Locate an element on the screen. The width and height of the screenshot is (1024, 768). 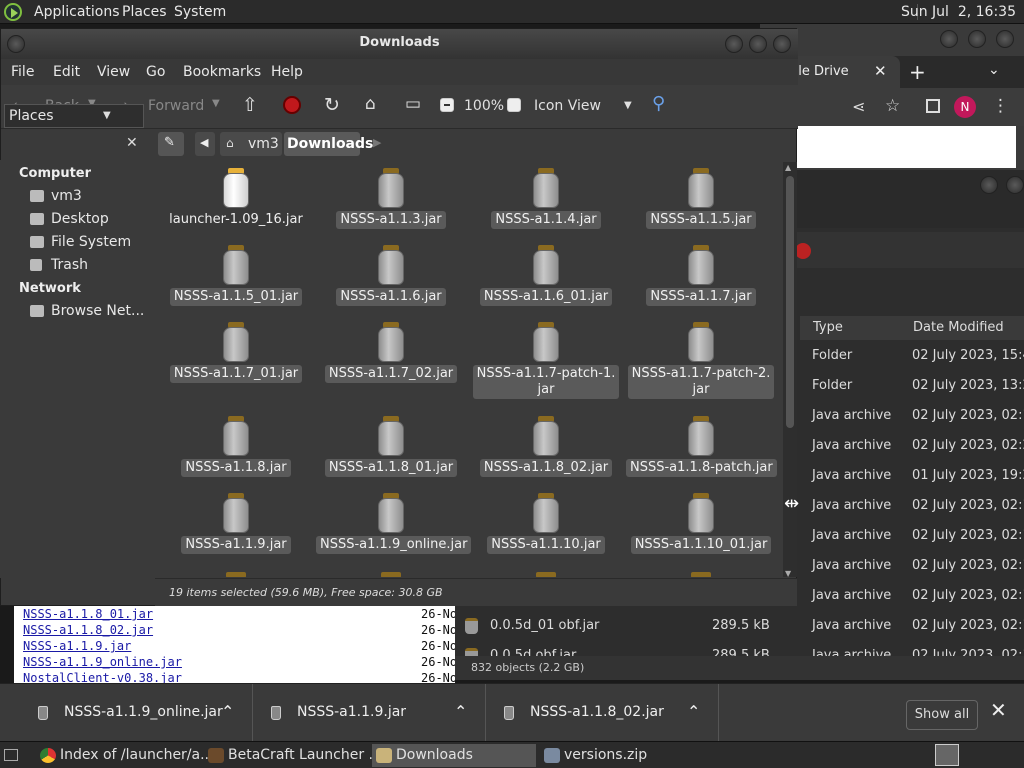
share-icon: ⋖ is located at coordinates (858, 106).